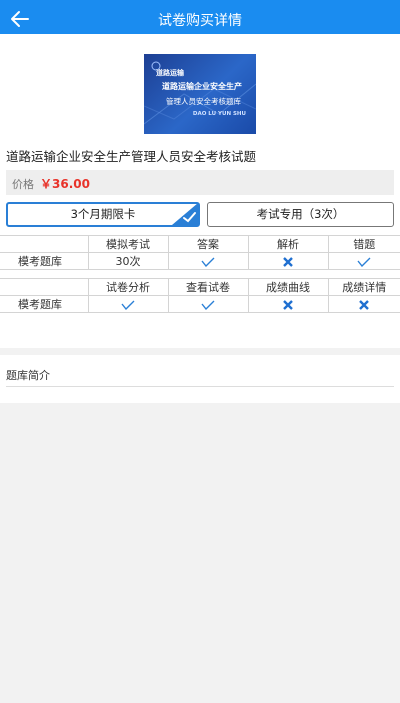 This screenshot has height=703, width=400. I want to click on app-bar: 试卷购买详情, so click(200, 19).